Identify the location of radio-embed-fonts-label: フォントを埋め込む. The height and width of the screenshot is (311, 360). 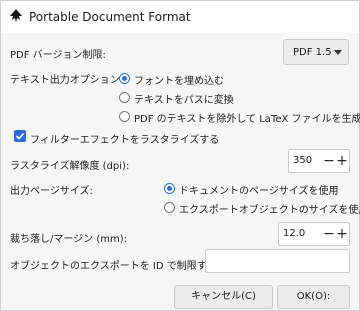
(179, 79).